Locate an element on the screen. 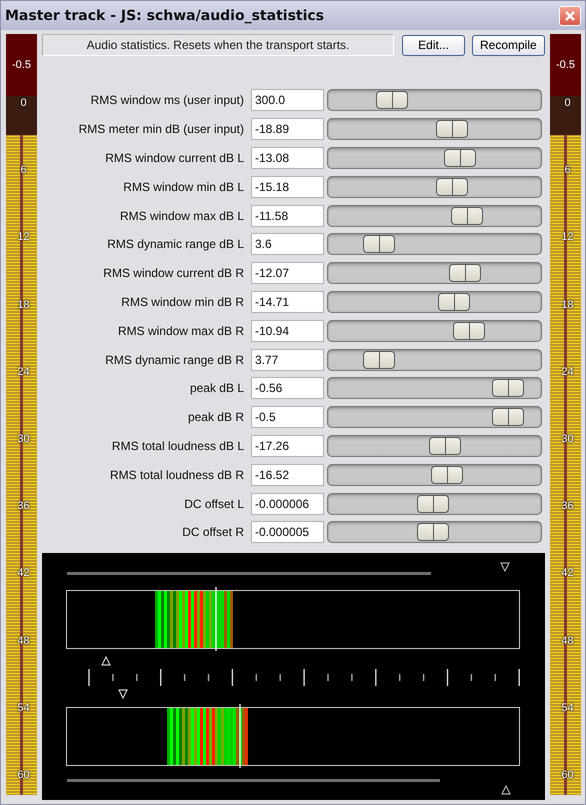 This screenshot has height=805, width=586. parameter-label: DC offset L is located at coordinates (213, 503).